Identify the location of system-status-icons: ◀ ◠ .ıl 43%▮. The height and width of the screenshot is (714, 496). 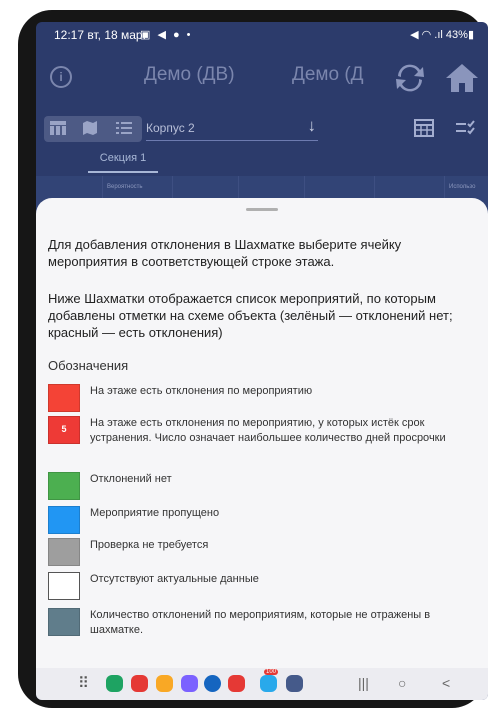
(442, 35).